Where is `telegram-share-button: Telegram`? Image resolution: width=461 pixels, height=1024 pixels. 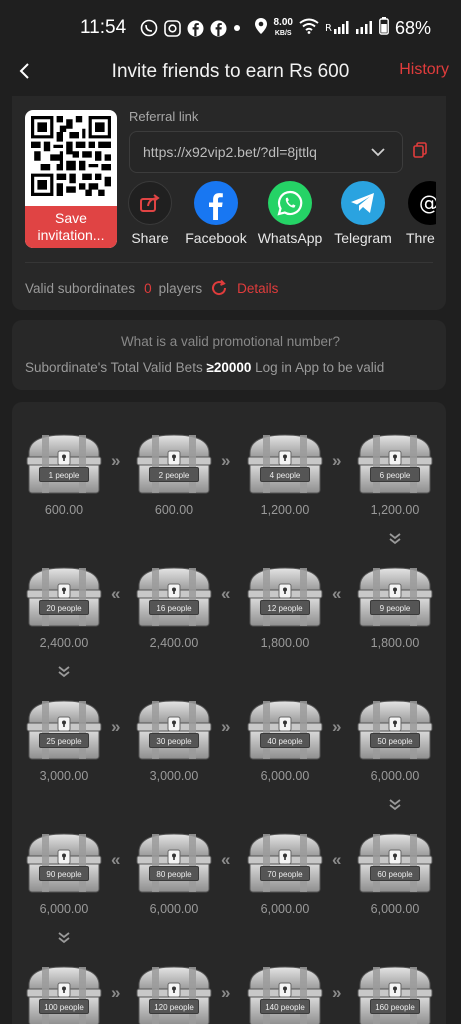 telegram-share-button: Telegram is located at coordinates (363, 213).